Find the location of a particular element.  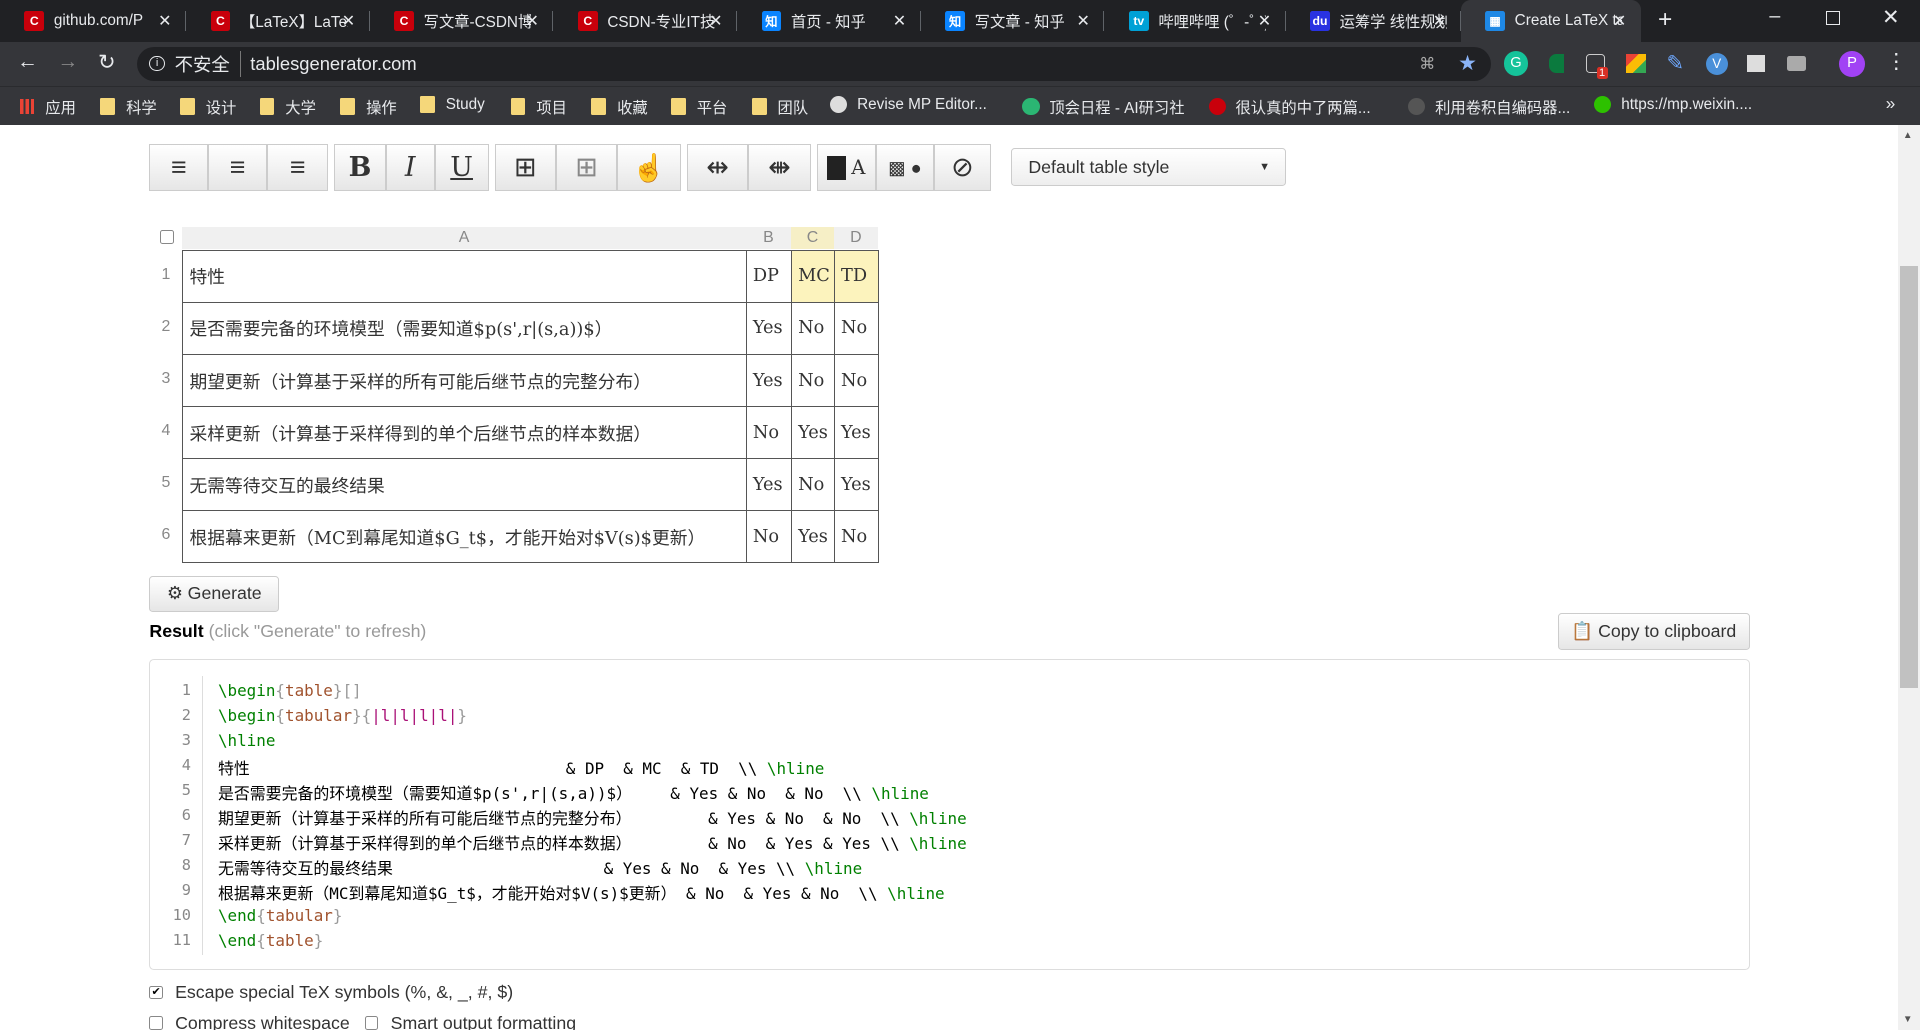

italic-button: I is located at coordinates (410, 167).